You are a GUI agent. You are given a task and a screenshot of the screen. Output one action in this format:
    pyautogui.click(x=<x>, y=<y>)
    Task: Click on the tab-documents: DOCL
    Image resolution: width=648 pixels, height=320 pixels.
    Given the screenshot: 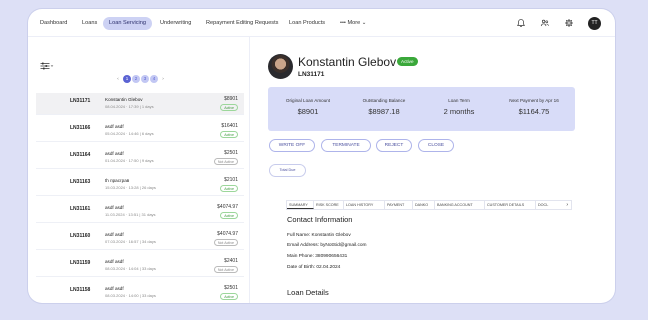 What is the action you would take?
    pyautogui.click(x=548, y=205)
    